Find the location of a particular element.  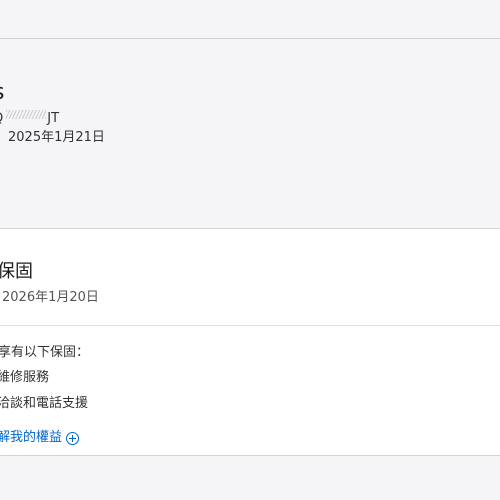

serial-suffix: JT is located at coordinates (53, 118).